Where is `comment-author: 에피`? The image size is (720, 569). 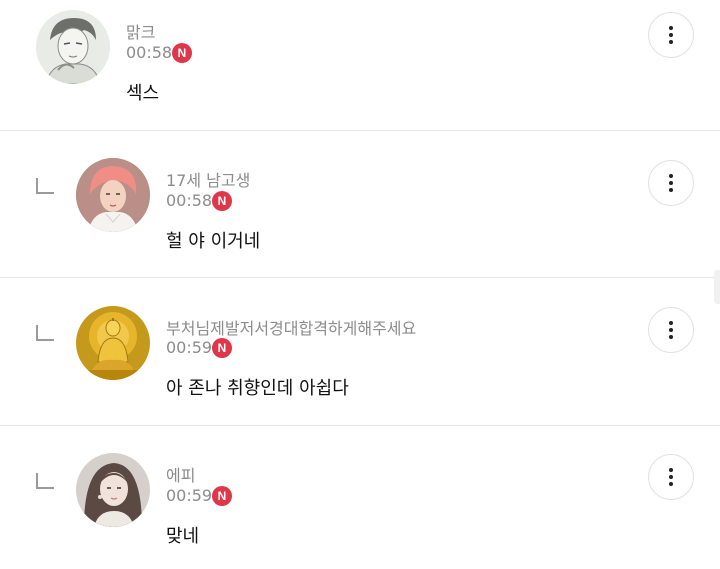
comment-author: 에피 is located at coordinates (180, 474).